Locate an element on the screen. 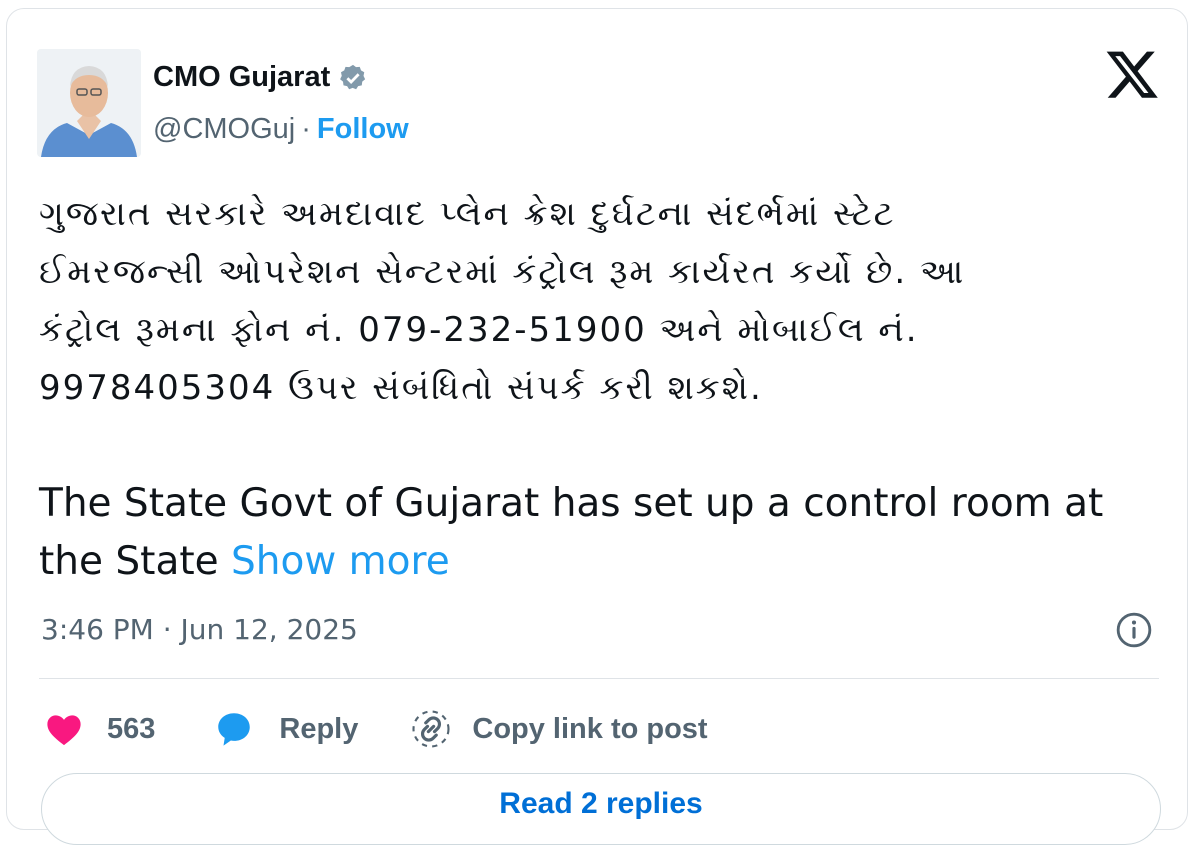  verified-badge-icon is located at coordinates (353, 76).